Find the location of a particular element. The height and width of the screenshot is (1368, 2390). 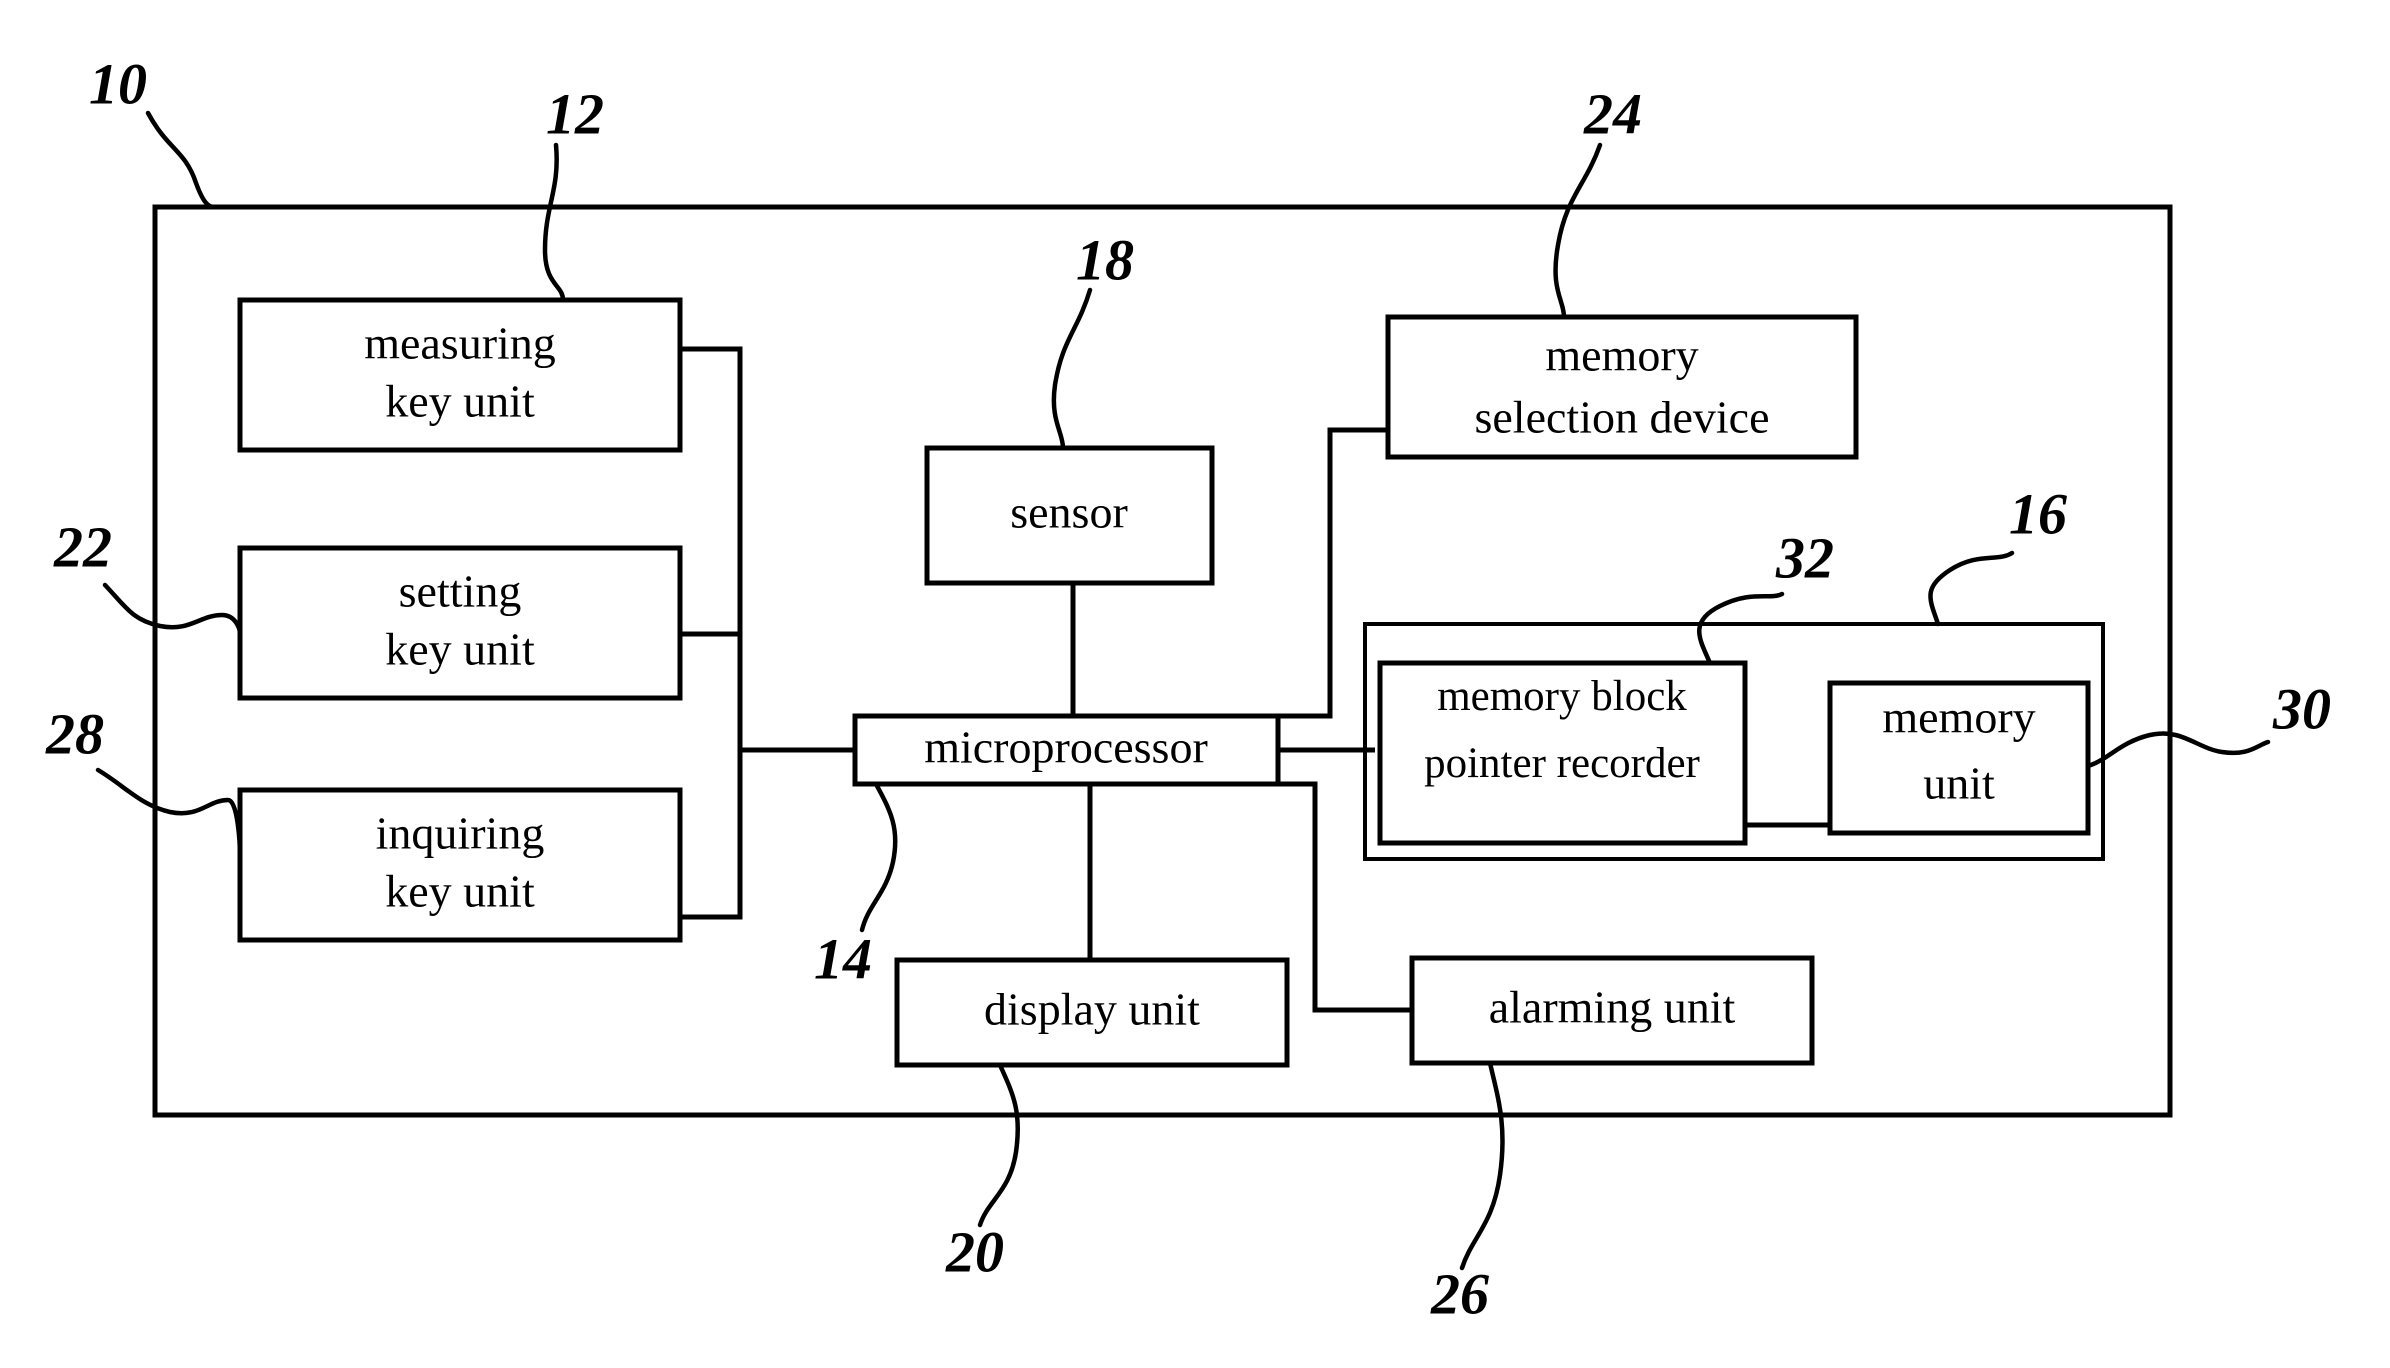

sensor-label: sensor is located at coordinates (1069, 512).